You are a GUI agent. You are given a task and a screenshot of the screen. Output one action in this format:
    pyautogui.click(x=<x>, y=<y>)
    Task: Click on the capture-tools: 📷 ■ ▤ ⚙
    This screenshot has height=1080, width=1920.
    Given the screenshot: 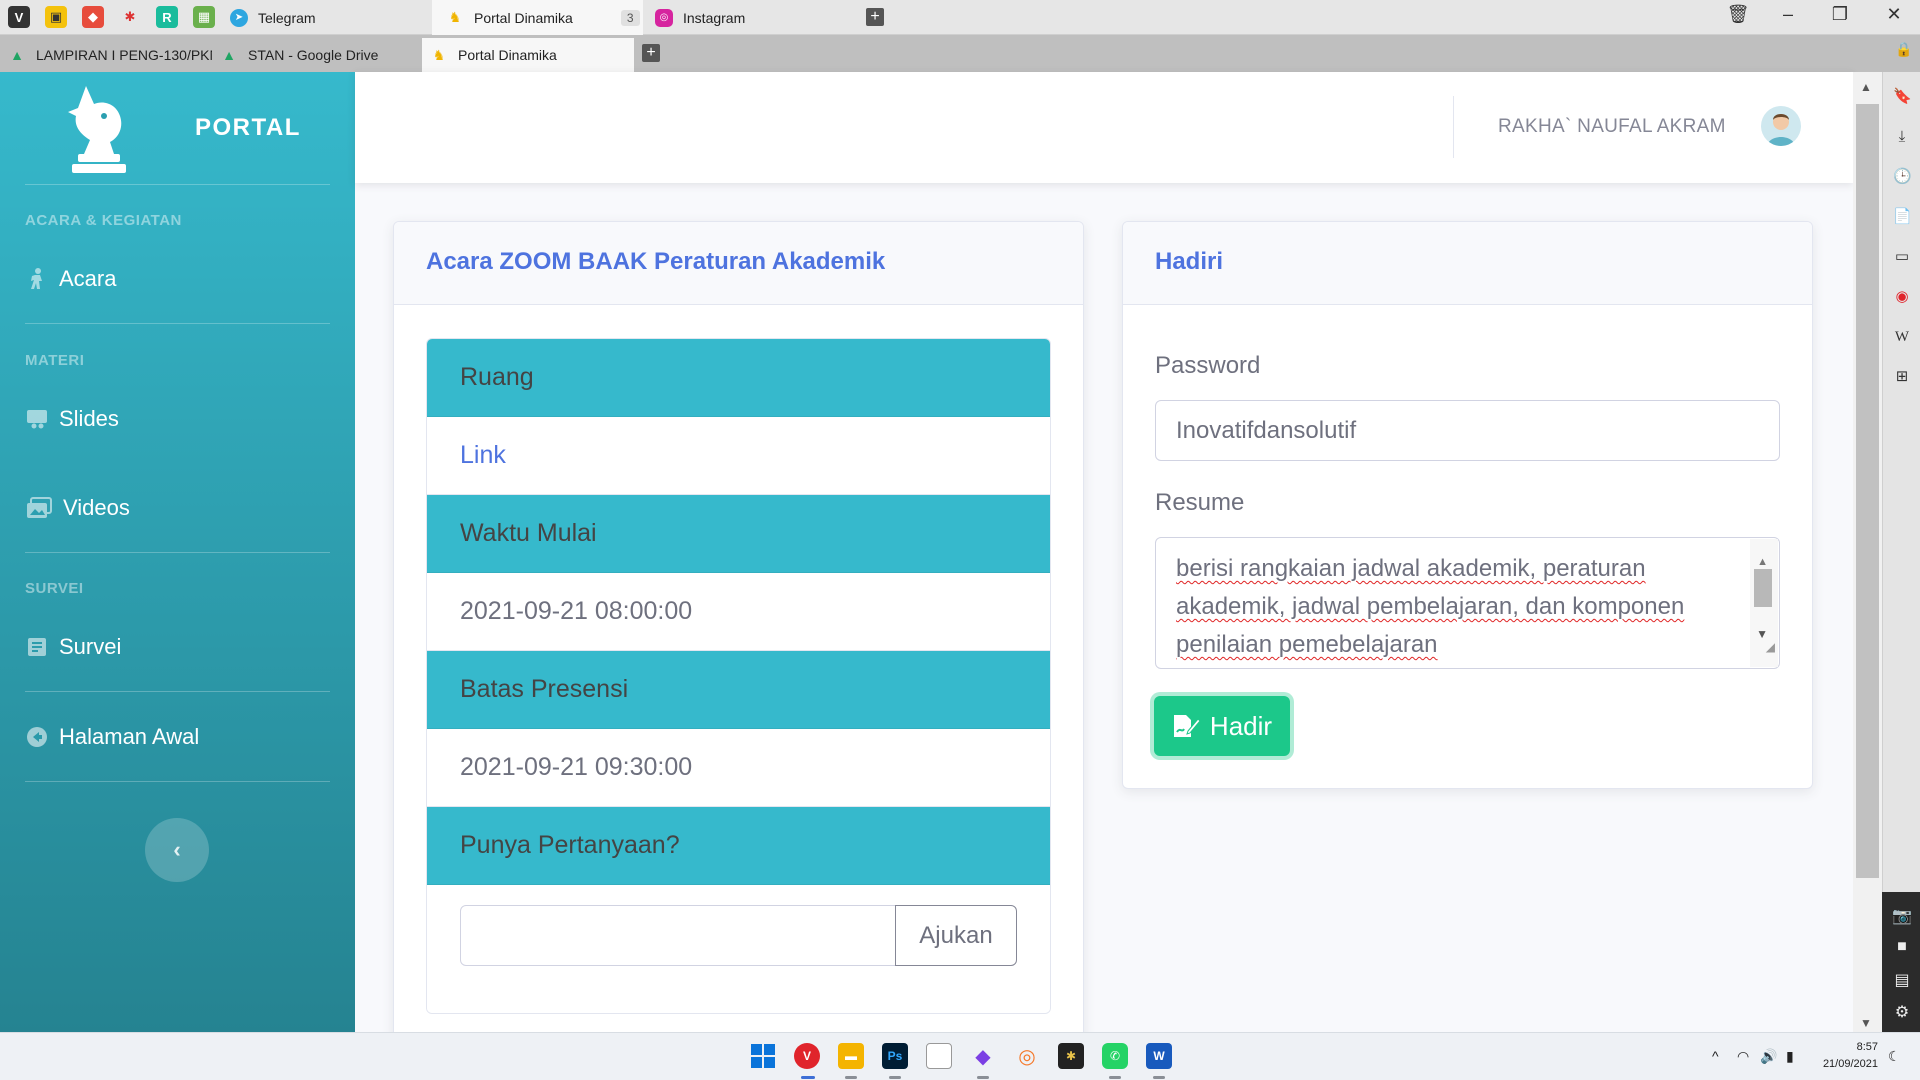 What is the action you would take?
    pyautogui.click(x=1901, y=966)
    